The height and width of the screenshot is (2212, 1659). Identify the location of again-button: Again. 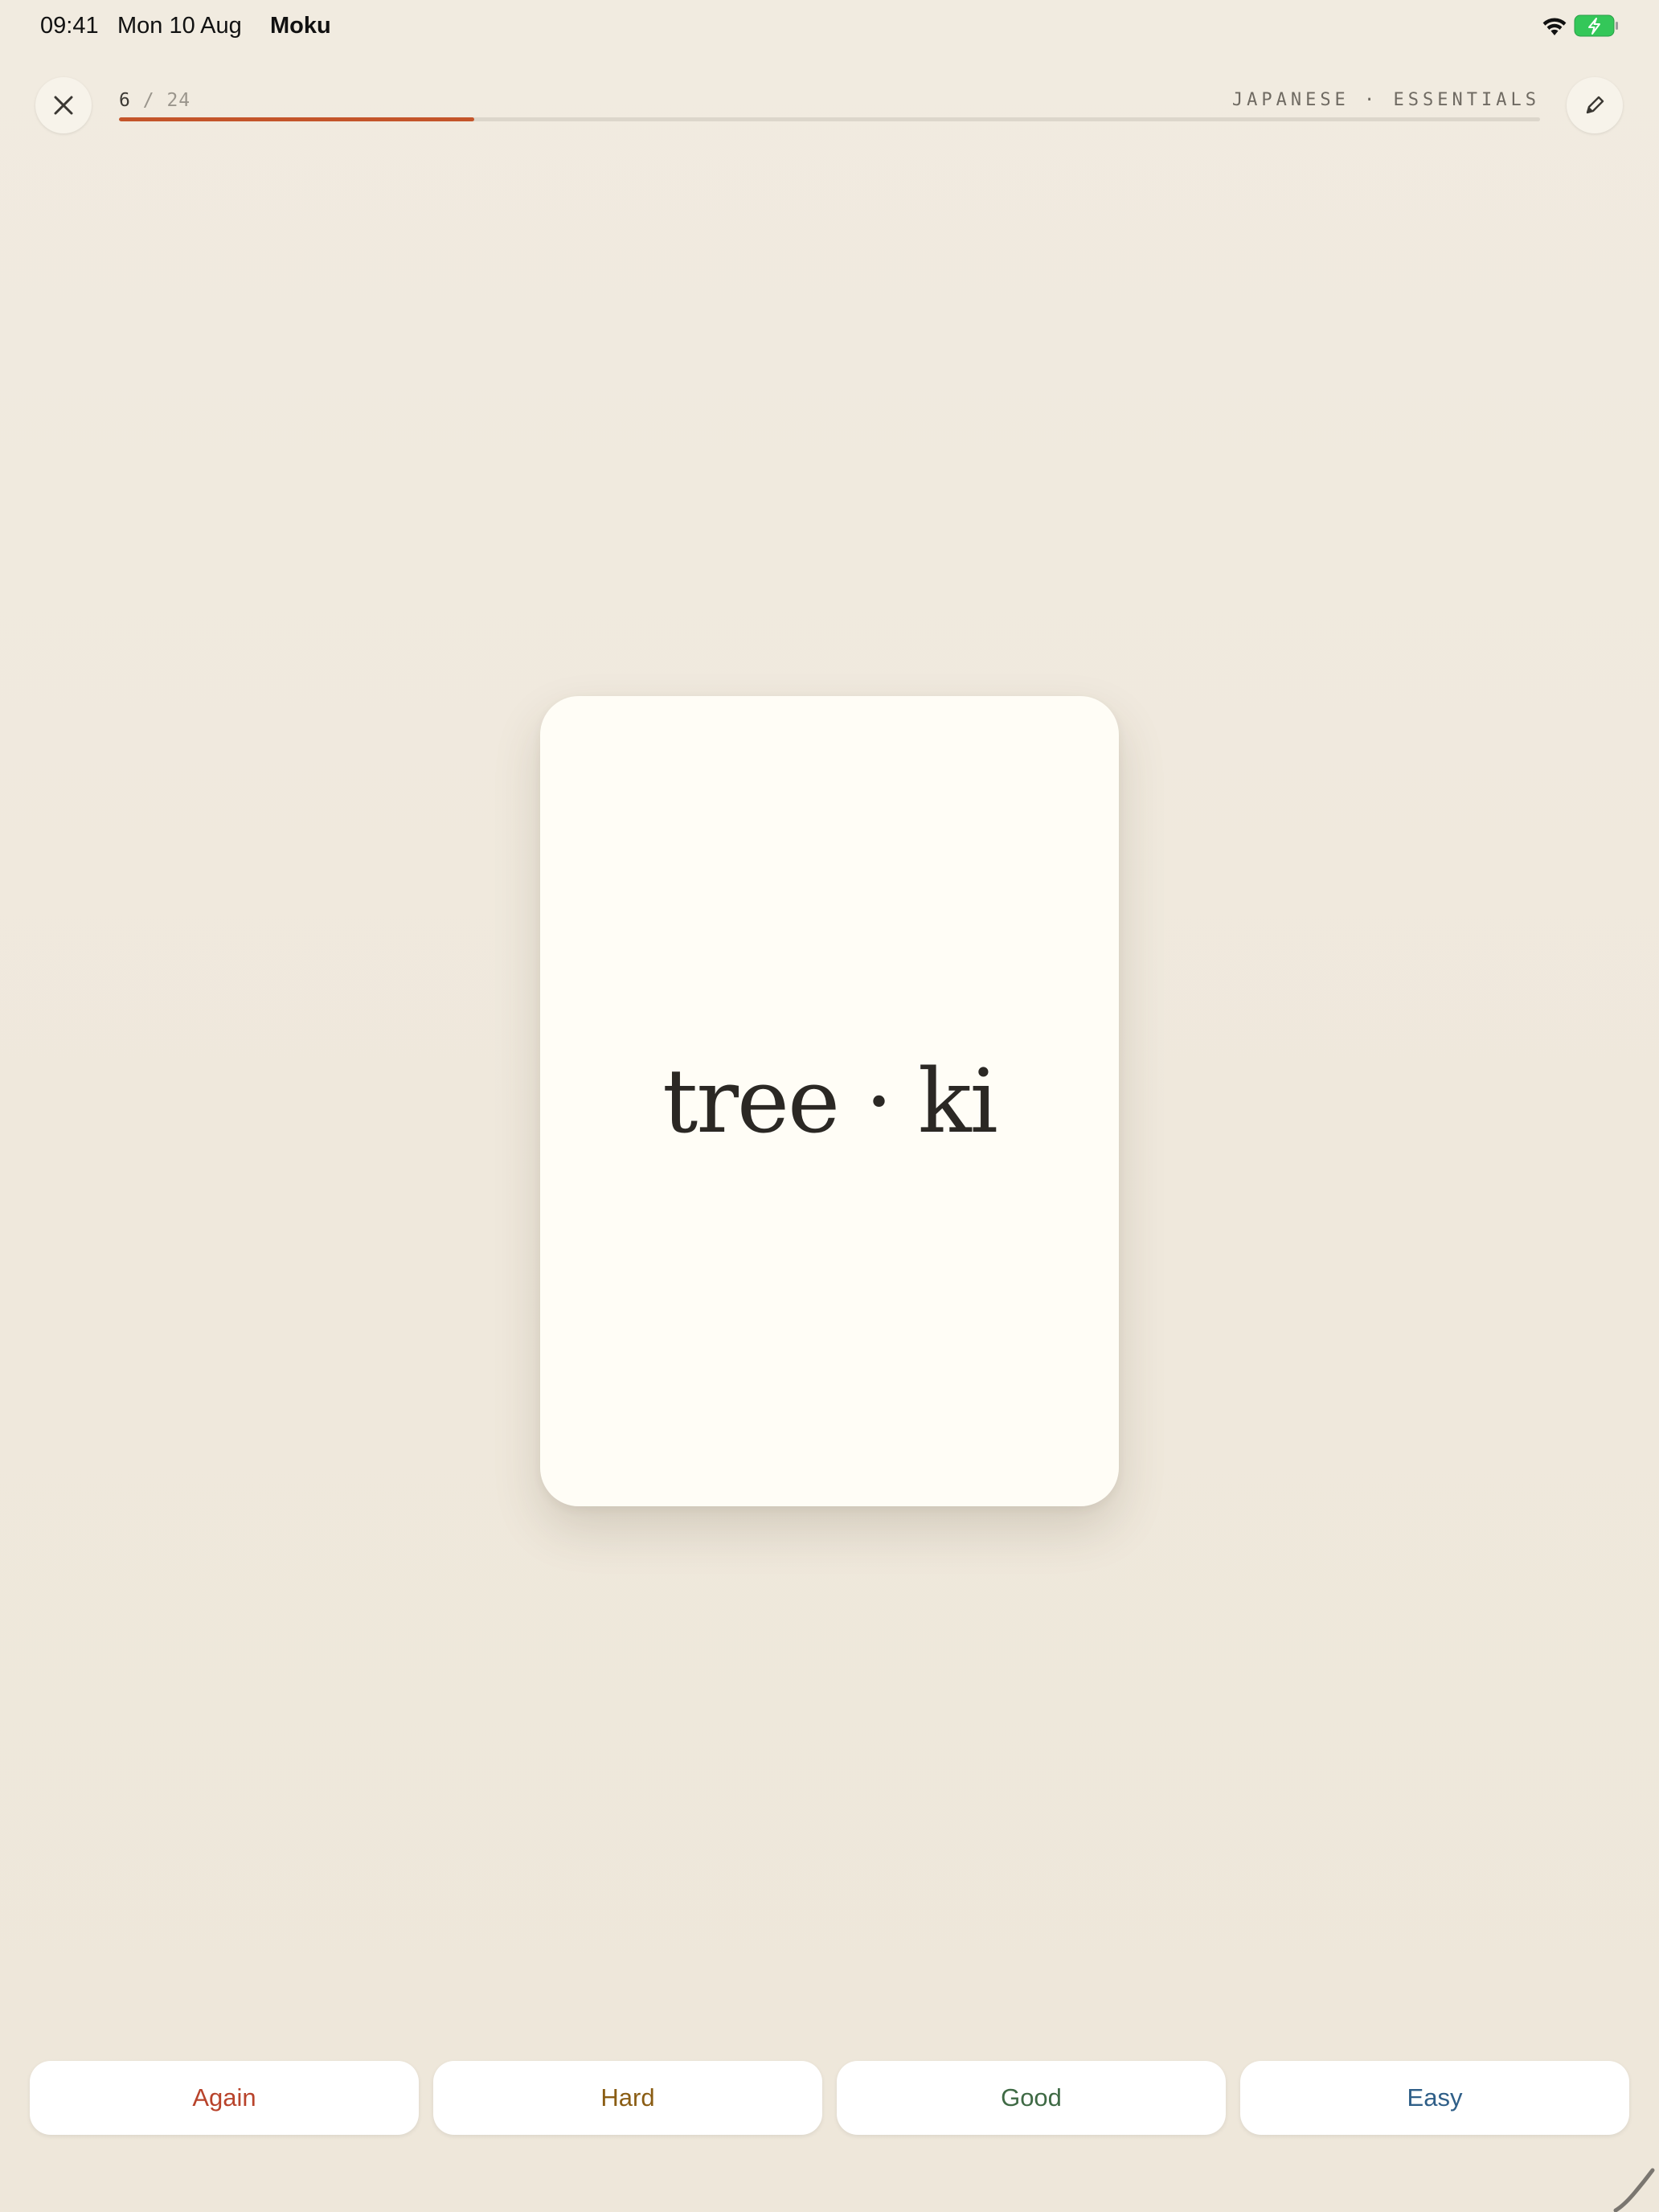
(224, 2098).